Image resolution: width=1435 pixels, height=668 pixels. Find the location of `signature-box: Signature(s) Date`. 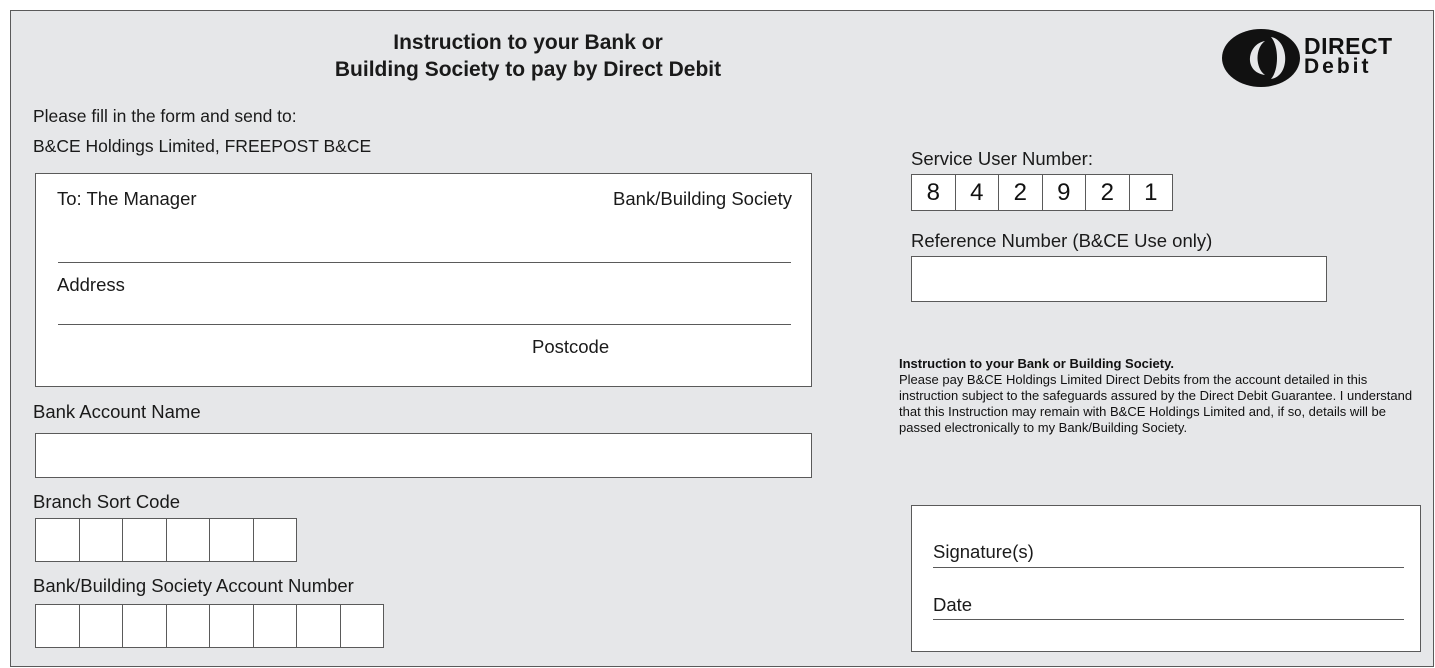

signature-box: Signature(s) Date is located at coordinates (1166, 578).